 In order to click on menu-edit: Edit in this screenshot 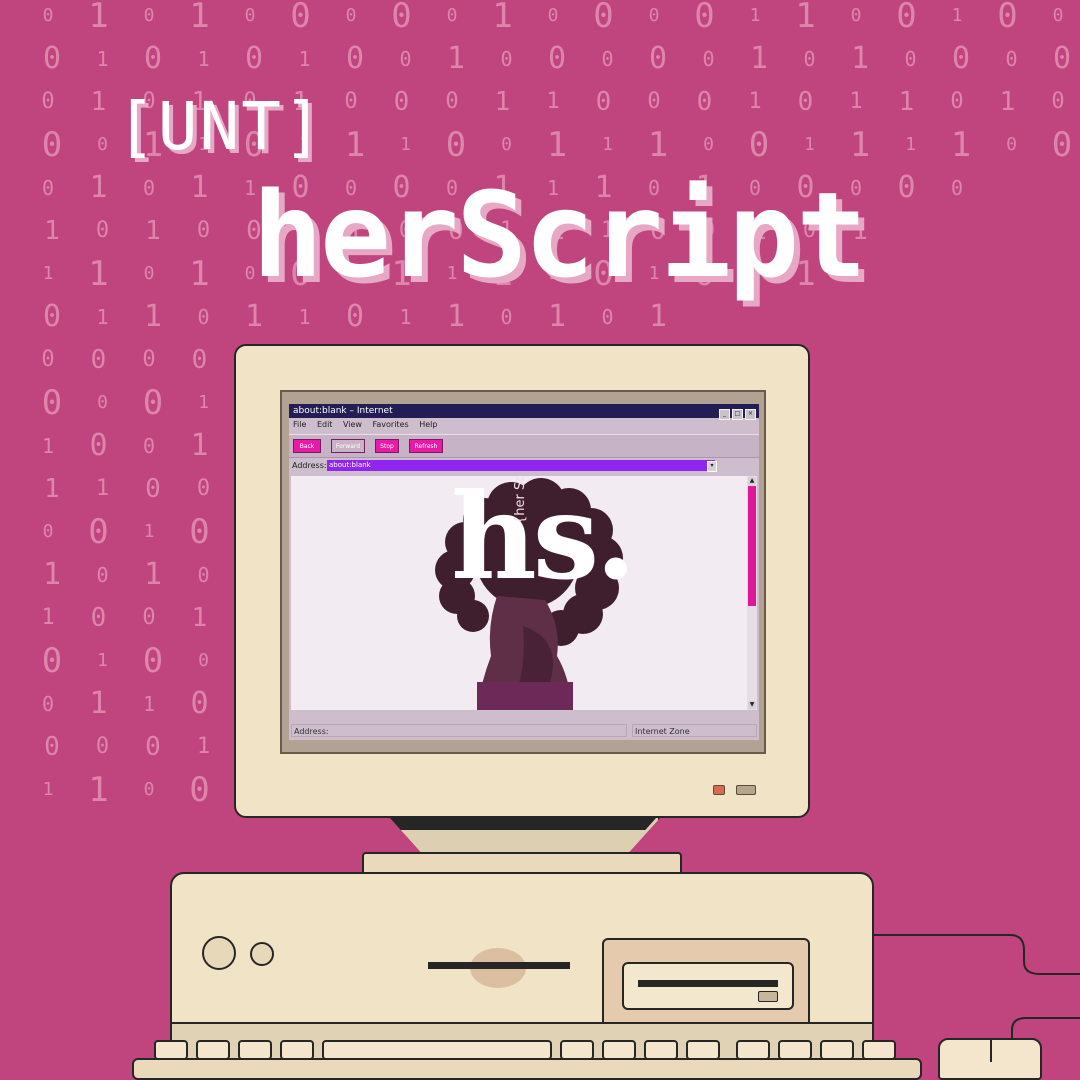, I will do `click(325, 424)`.